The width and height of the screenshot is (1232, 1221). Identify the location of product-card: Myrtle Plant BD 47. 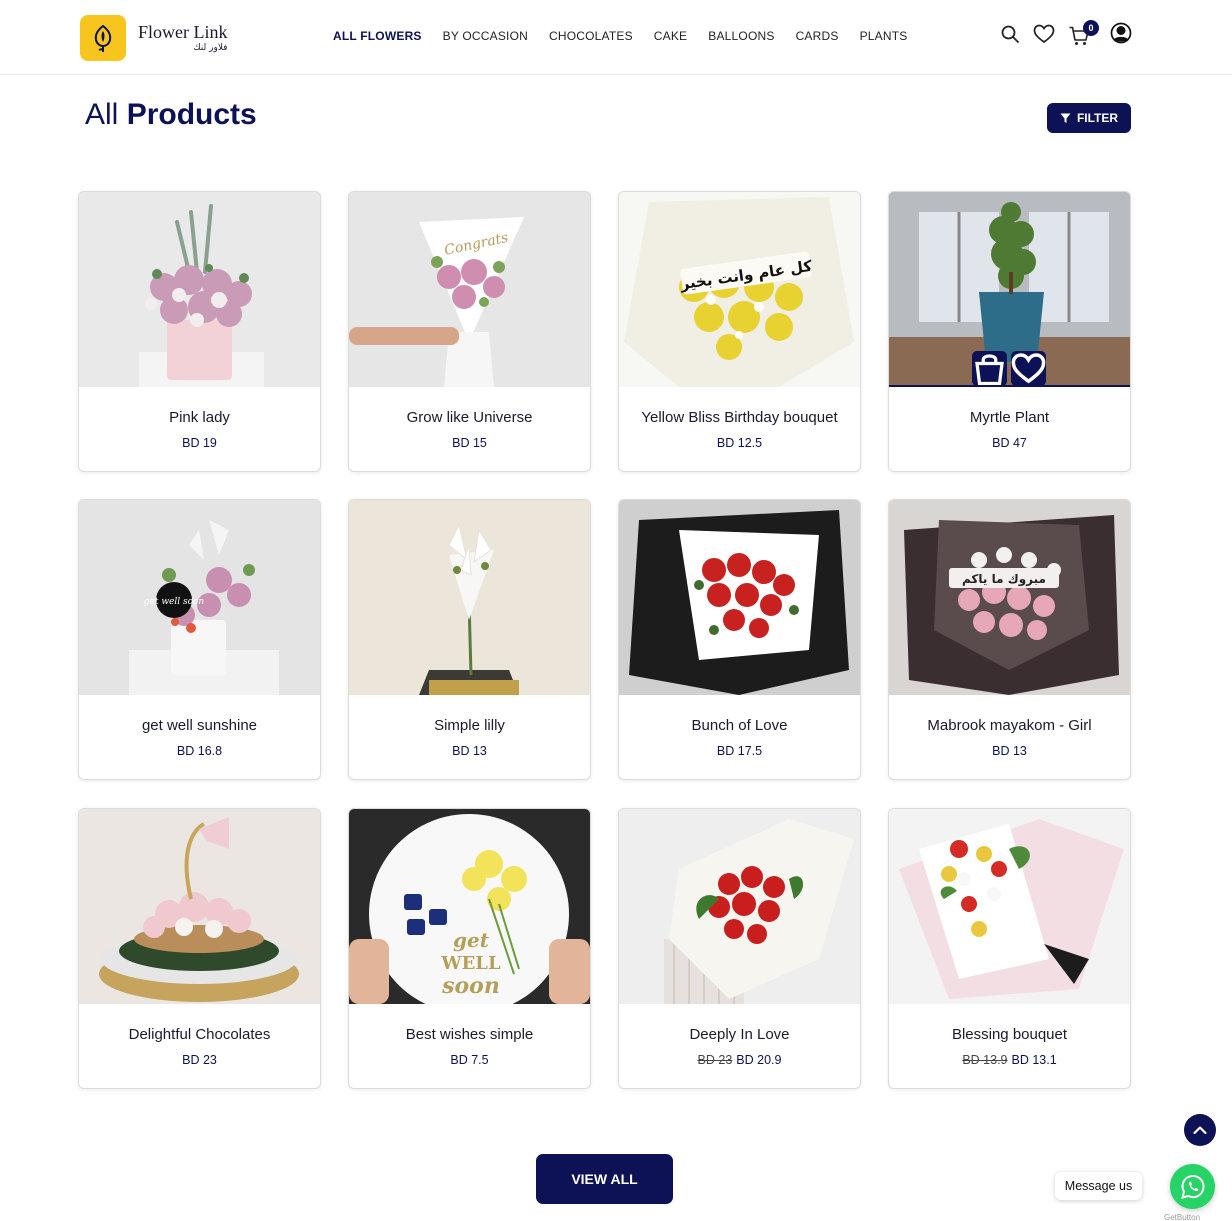
(1009, 331).